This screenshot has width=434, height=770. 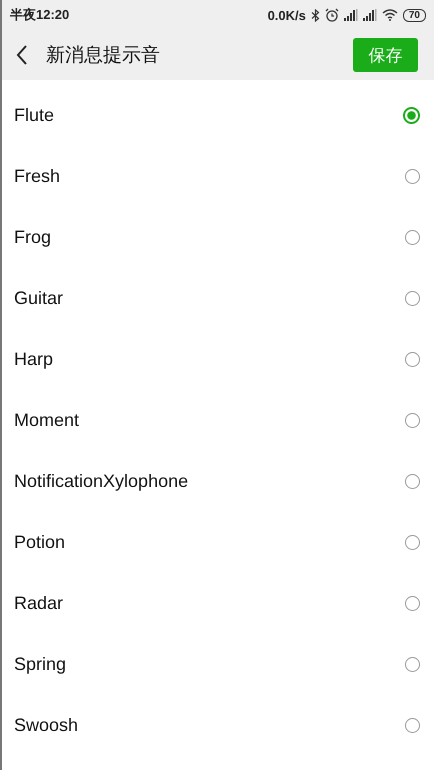 What do you see at coordinates (287, 15) in the screenshot?
I see `network-speed: 0.0K/s` at bounding box center [287, 15].